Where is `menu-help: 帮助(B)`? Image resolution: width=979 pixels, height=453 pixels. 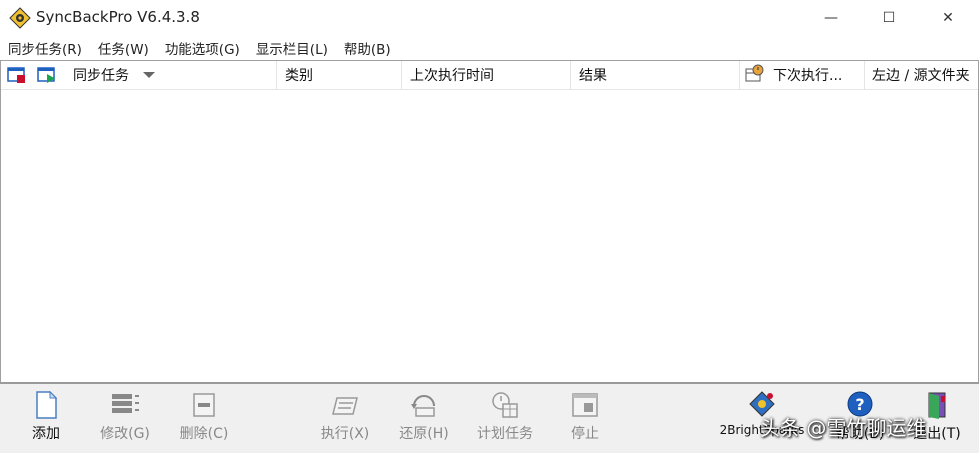 menu-help: 帮助(B) is located at coordinates (367, 48).